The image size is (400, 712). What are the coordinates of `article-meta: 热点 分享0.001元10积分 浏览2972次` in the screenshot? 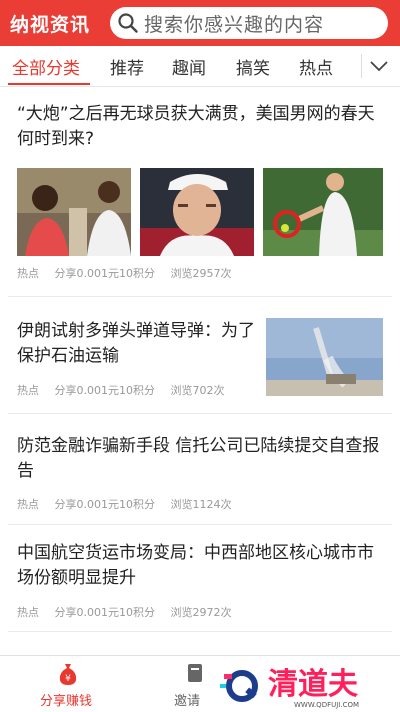 It's located at (130, 612).